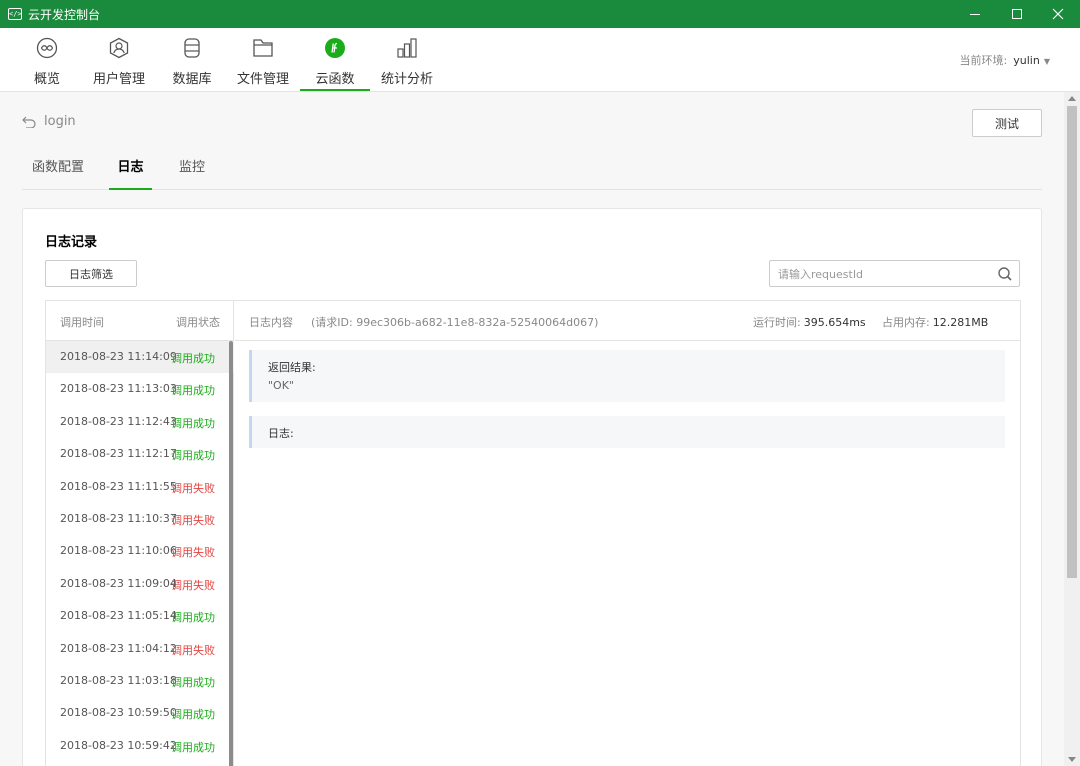  I want to click on table-row: 2018-08-23 10:59:42 调用成功, so click(140, 746).